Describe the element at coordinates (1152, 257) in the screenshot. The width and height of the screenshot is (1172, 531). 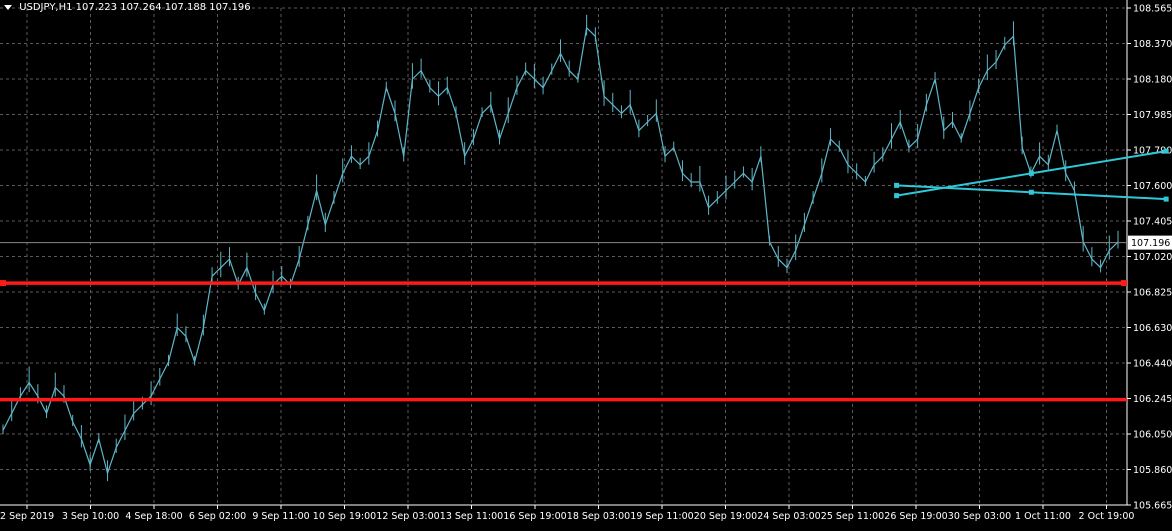
I see `y-tick-label: 107.020` at that location.